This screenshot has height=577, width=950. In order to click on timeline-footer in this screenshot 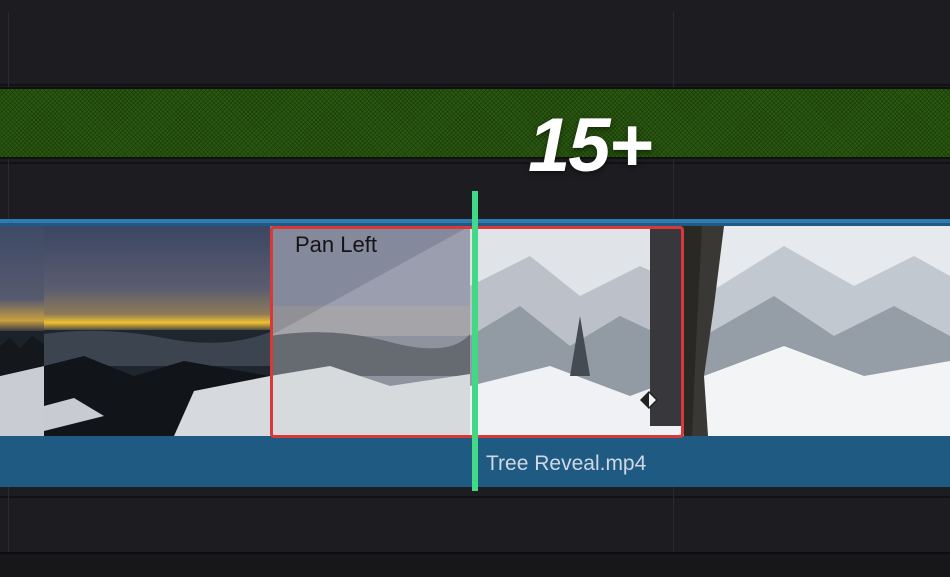, I will do `click(475, 564)`.